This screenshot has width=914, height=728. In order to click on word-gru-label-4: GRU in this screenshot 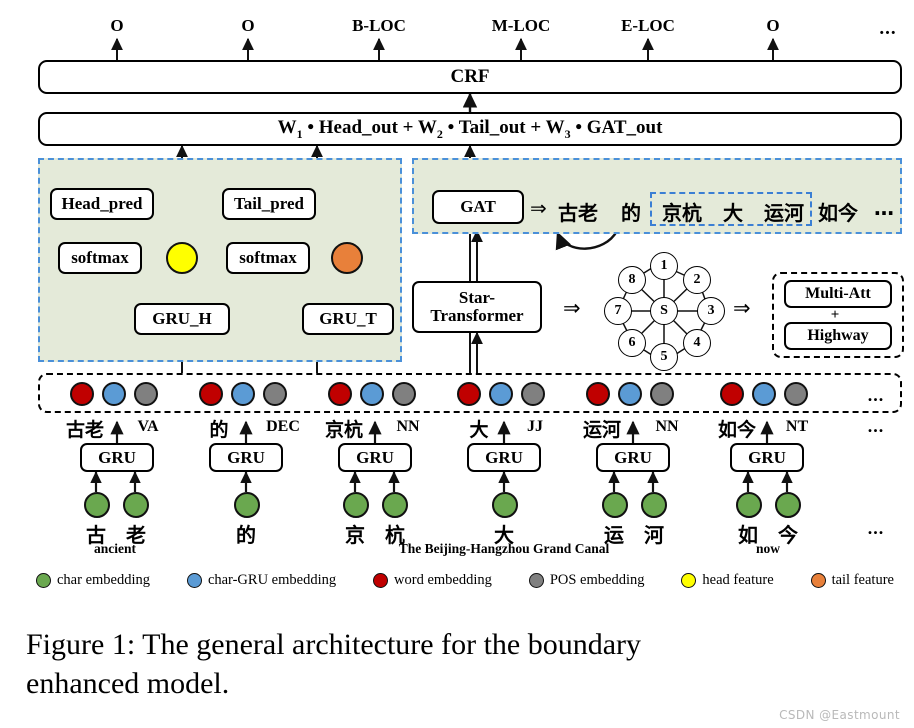, I will do `click(633, 457)`.